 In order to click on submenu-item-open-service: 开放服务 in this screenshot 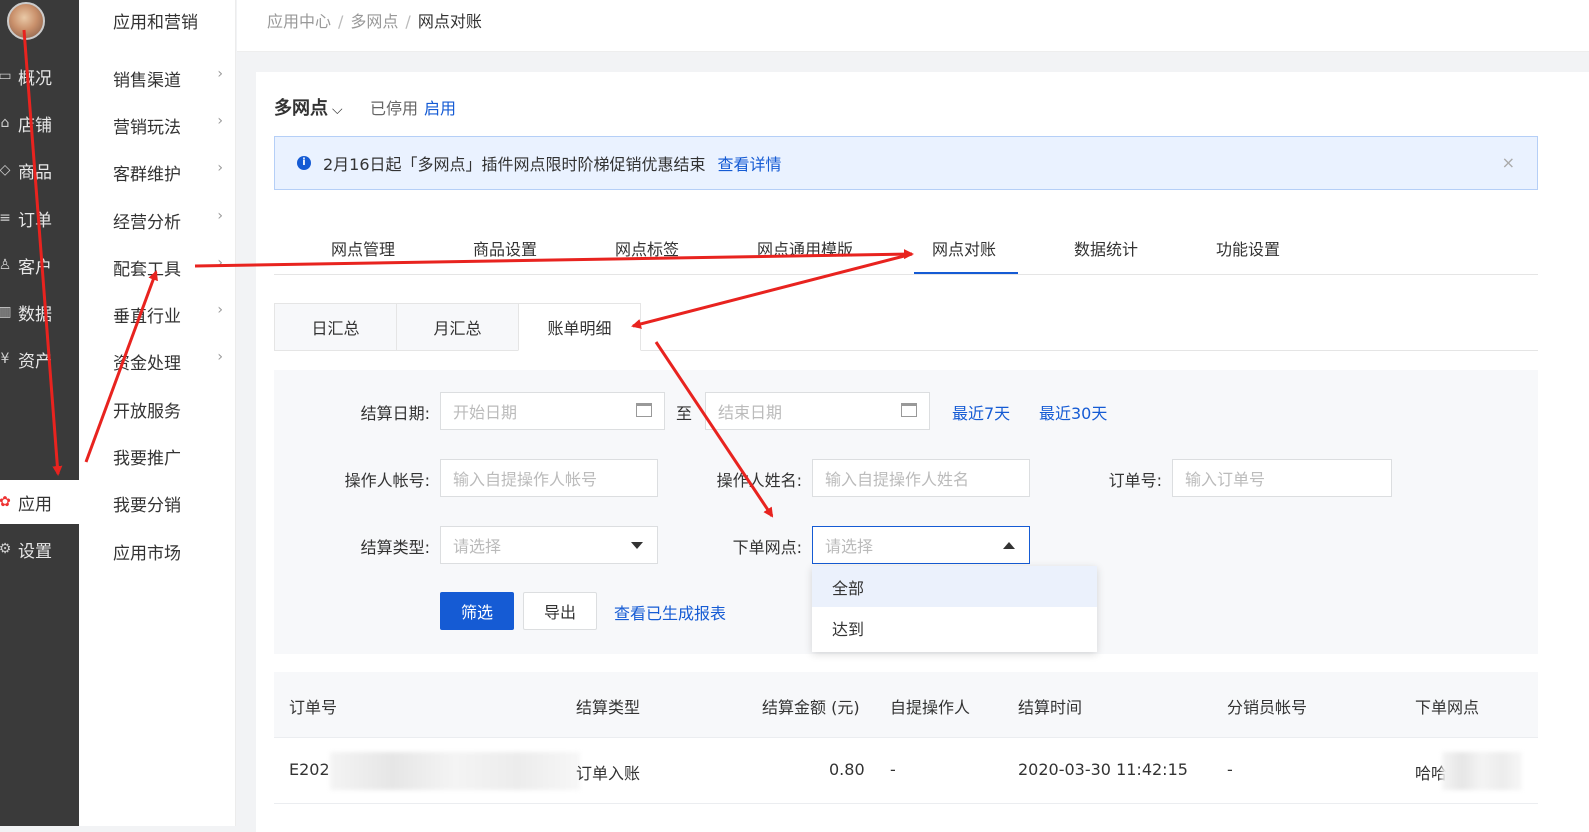, I will do `click(168, 409)`.